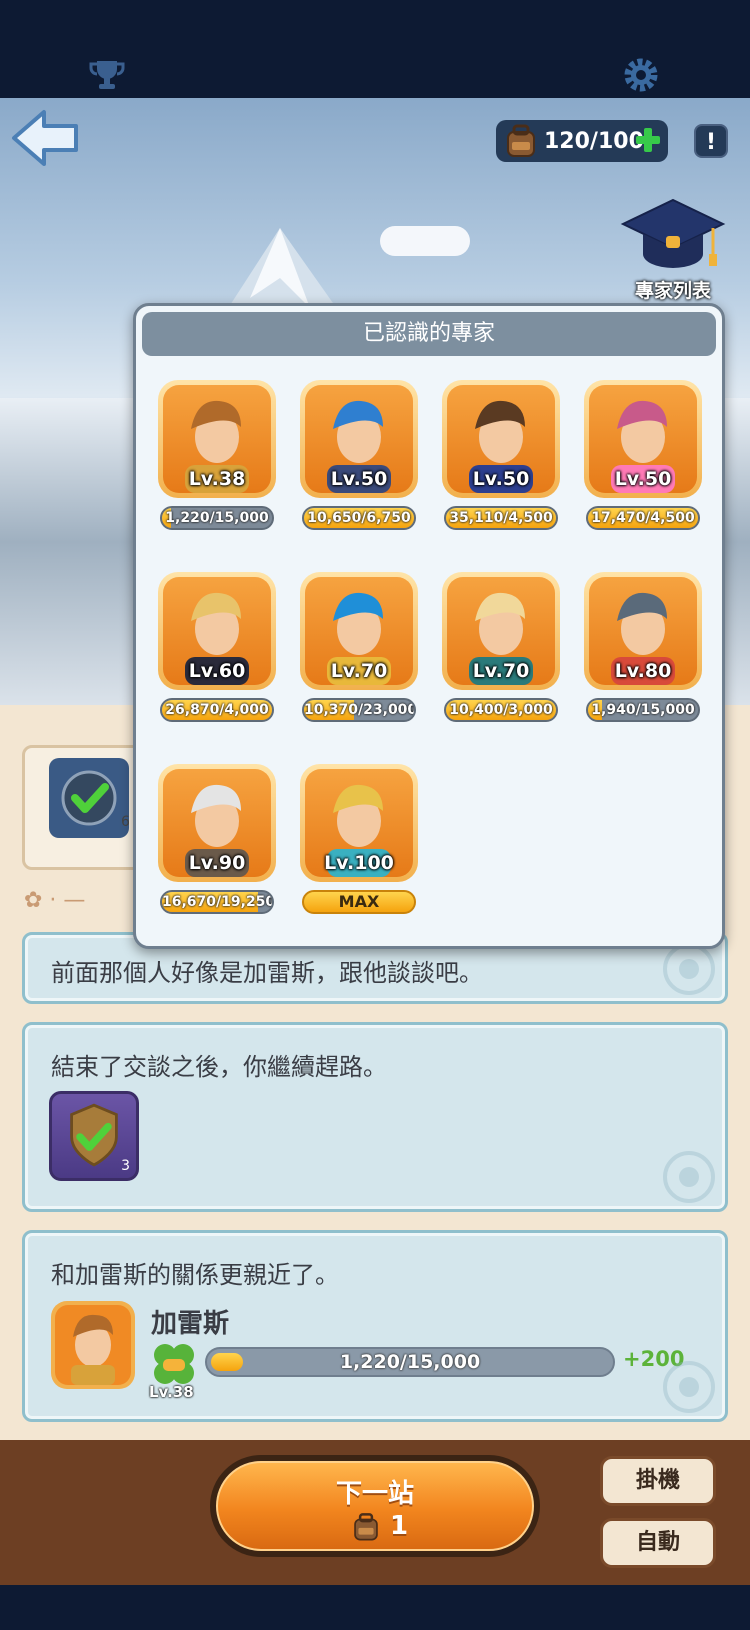 The image size is (750, 1630). What do you see at coordinates (45, 138) in the screenshot?
I see `back-arrow-icon` at bounding box center [45, 138].